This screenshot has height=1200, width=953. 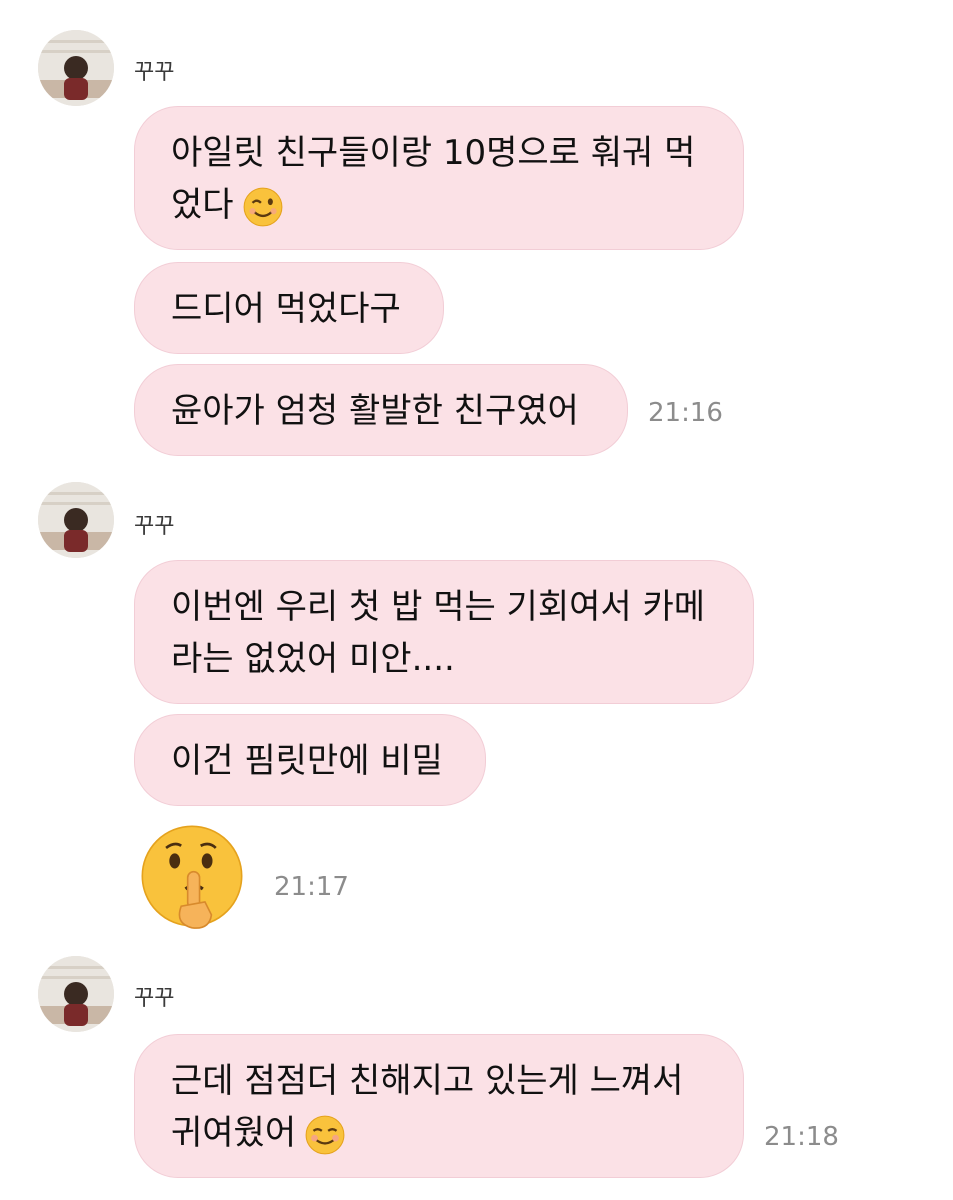 What do you see at coordinates (307, 761) in the screenshot?
I see `message-text: 이건 핌릿만에 비밀` at bounding box center [307, 761].